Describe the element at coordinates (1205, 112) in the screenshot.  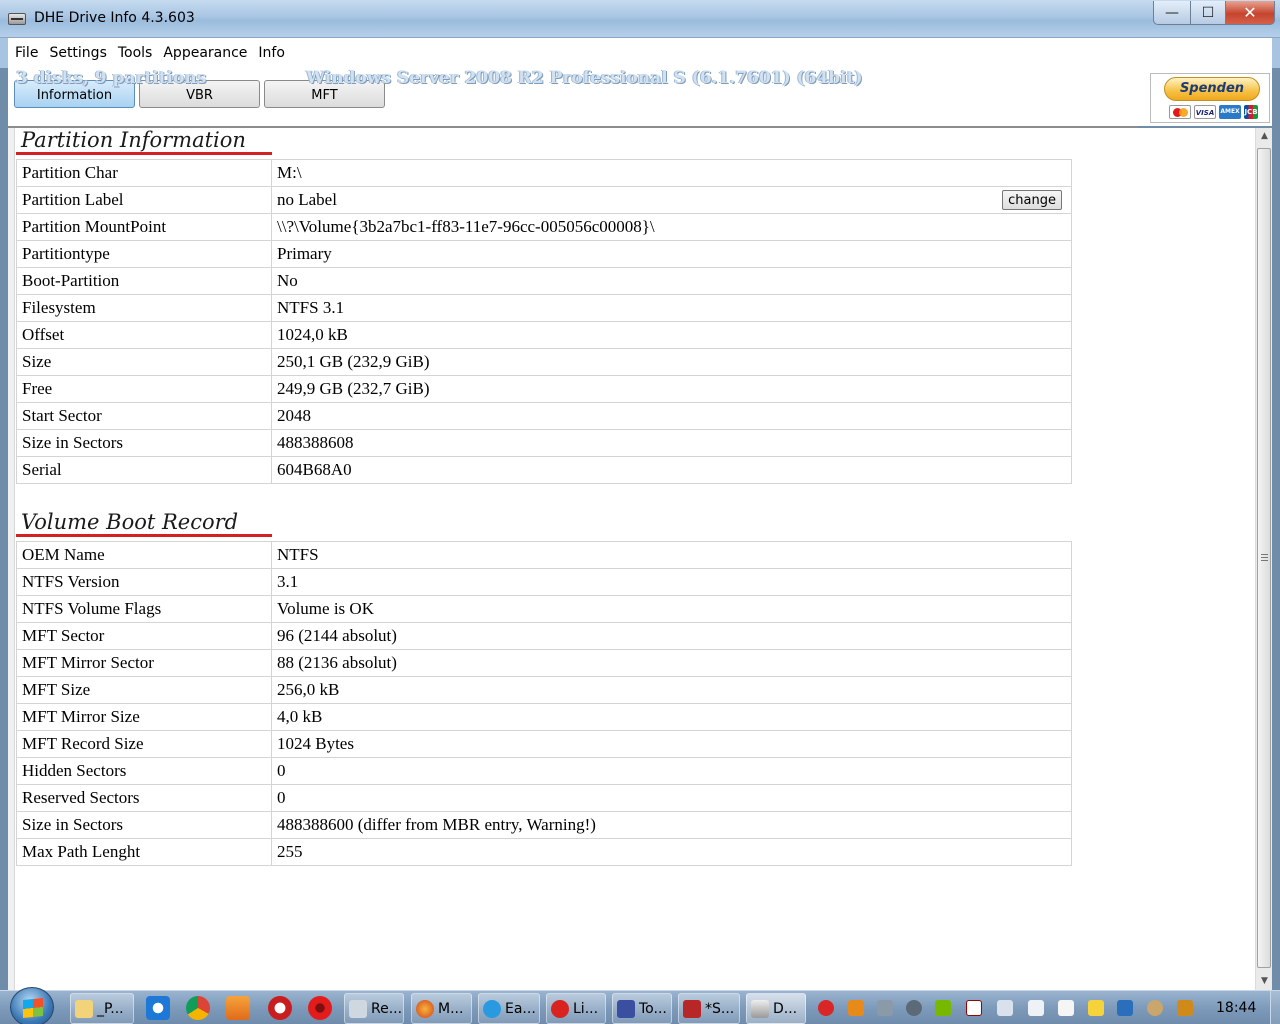
I see `visa-icon: VISA` at that location.